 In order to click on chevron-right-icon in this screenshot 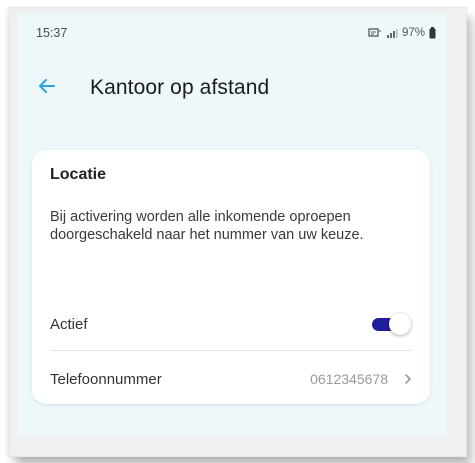, I will do `click(408, 379)`.